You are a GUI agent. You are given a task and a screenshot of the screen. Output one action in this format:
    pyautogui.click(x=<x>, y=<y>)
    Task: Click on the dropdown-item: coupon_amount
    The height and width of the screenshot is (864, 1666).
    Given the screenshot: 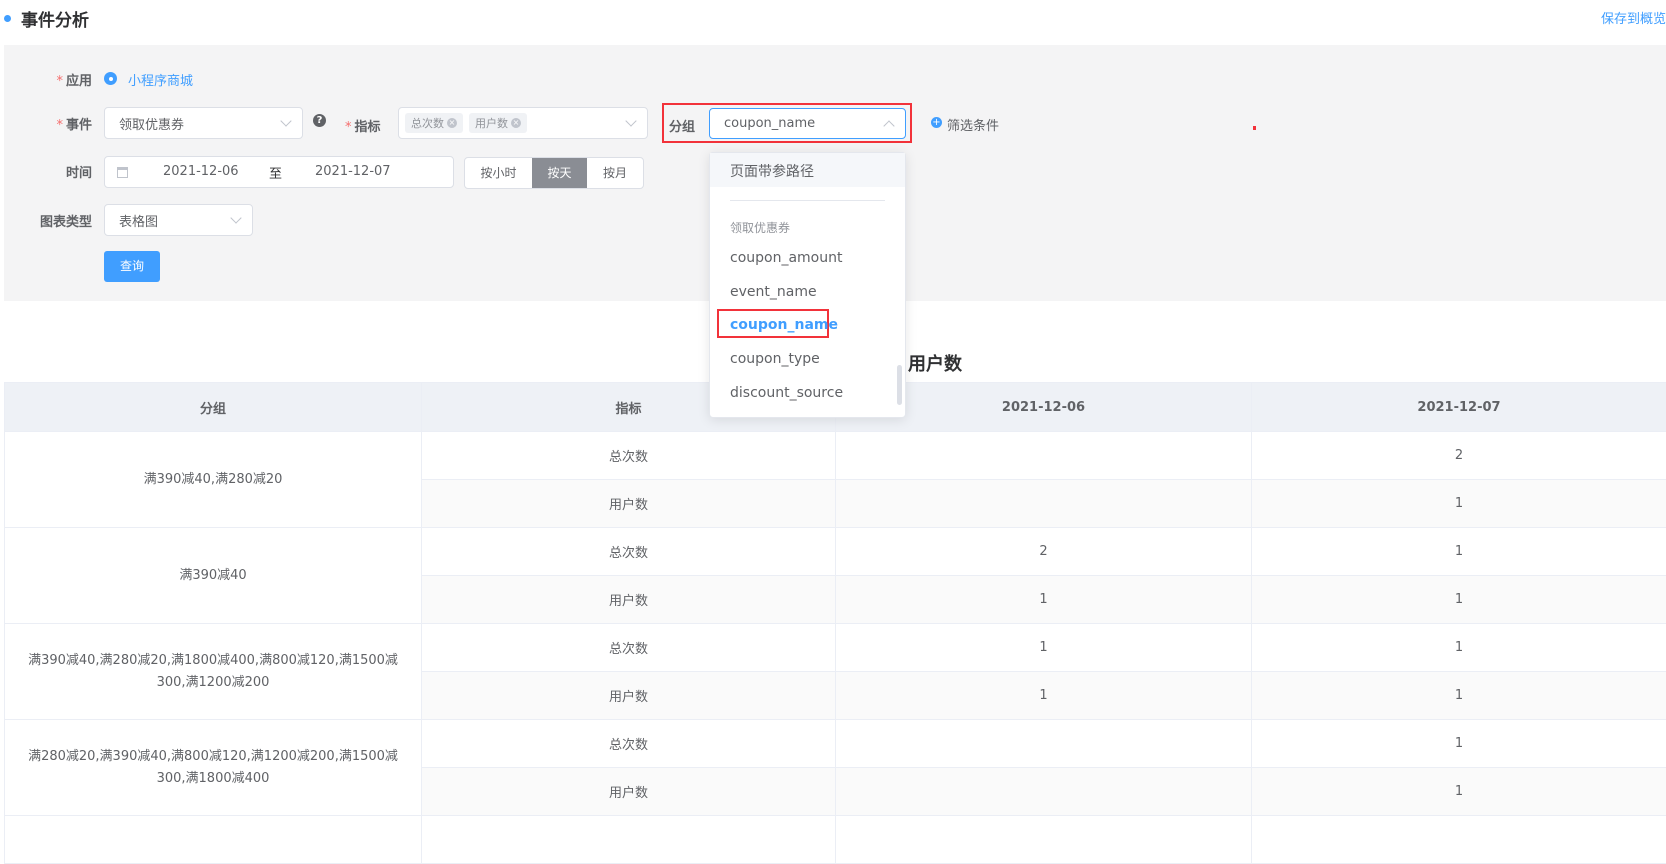 What is the action you would take?
    pyautogui.click(x=786, y=258)
    